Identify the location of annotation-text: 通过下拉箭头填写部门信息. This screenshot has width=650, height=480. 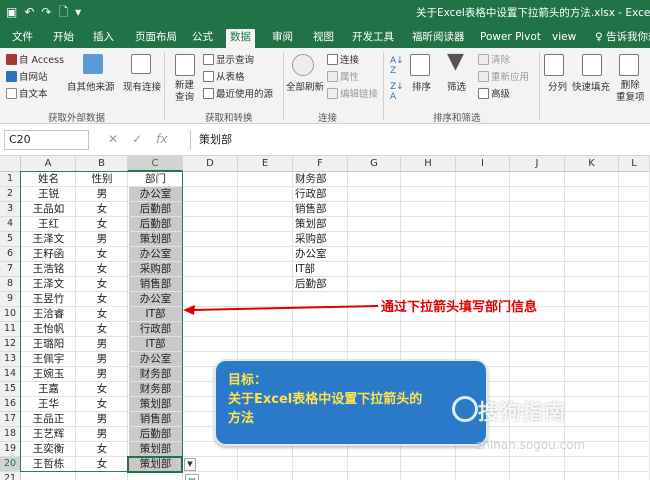
(459, 307).